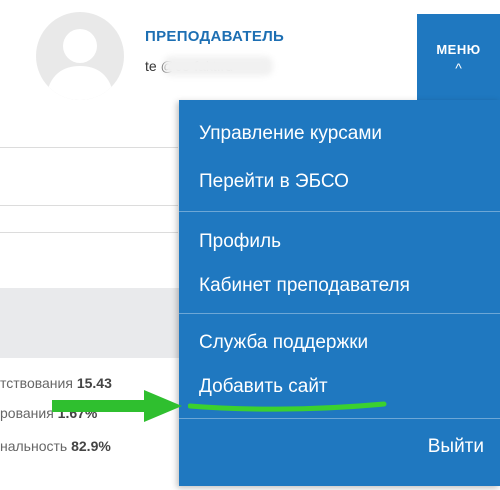 Image resolution: width=500 pixels, height=490 pixels. What do you see at coordinates (218, 66) in the screenshot?
I see `email-redaction` at bounding box center [218, 66].